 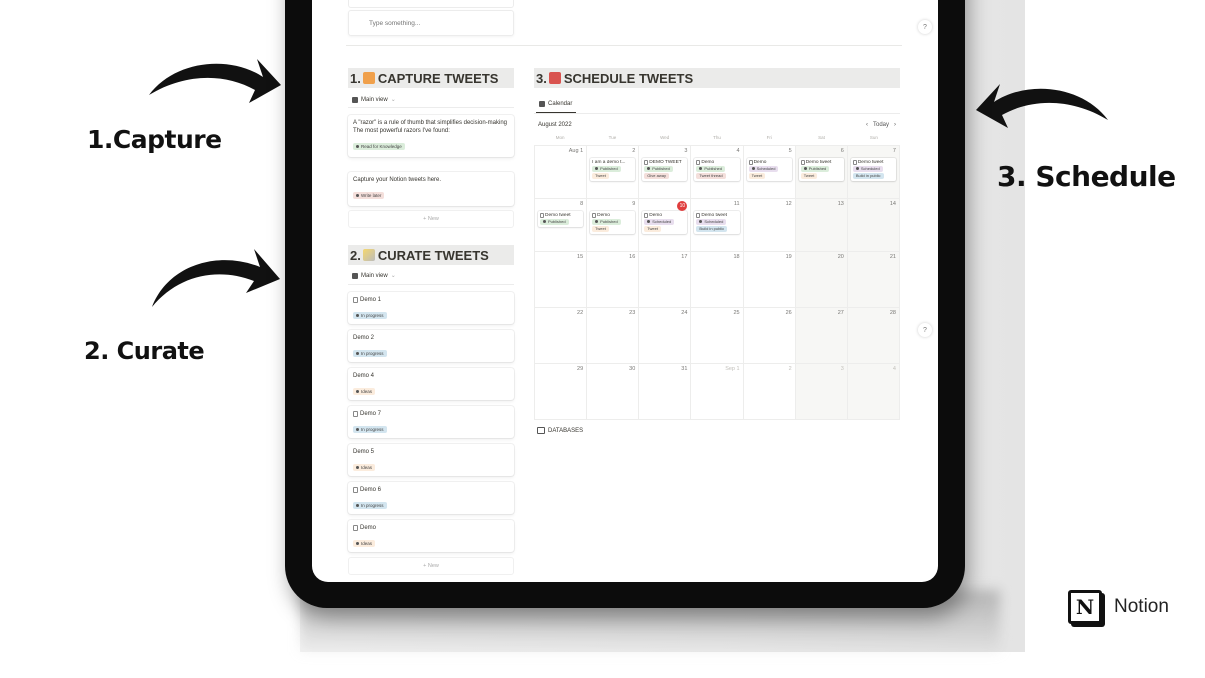 What do you see at coordinates (790, 369) in the screenshot?
I see `day-number: 2` at bounding box center [790, 369].